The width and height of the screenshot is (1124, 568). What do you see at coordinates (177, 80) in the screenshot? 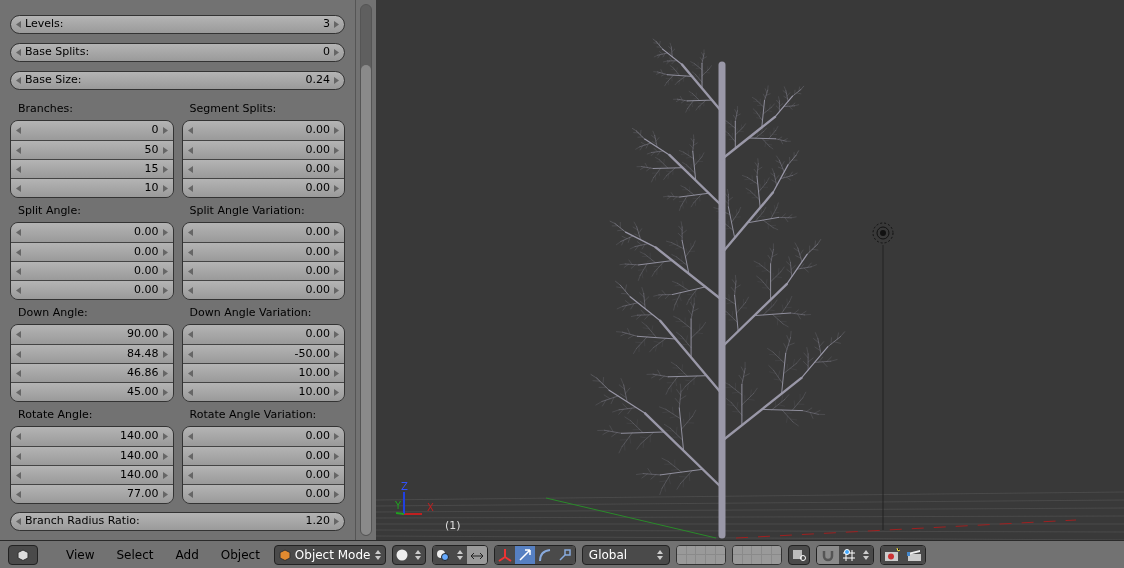
I see `number-field: Base Size: 0.24` at bounding box center [177, 80].